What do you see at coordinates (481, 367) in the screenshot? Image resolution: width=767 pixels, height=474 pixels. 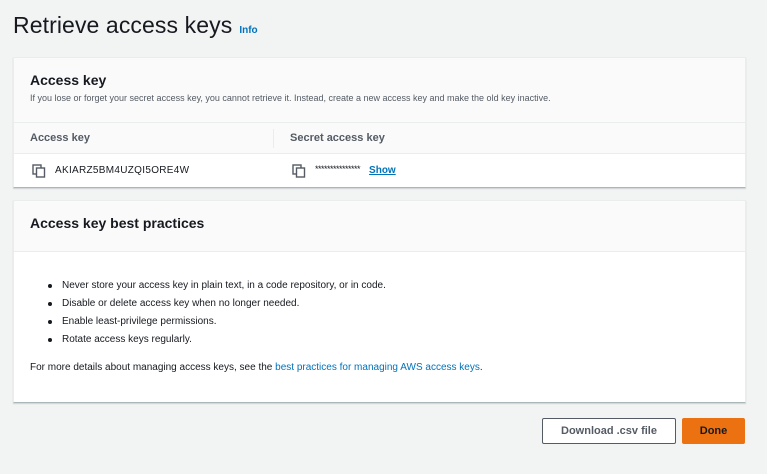 I see `footer-text-suffix: .` at bounding box center [481, 367].